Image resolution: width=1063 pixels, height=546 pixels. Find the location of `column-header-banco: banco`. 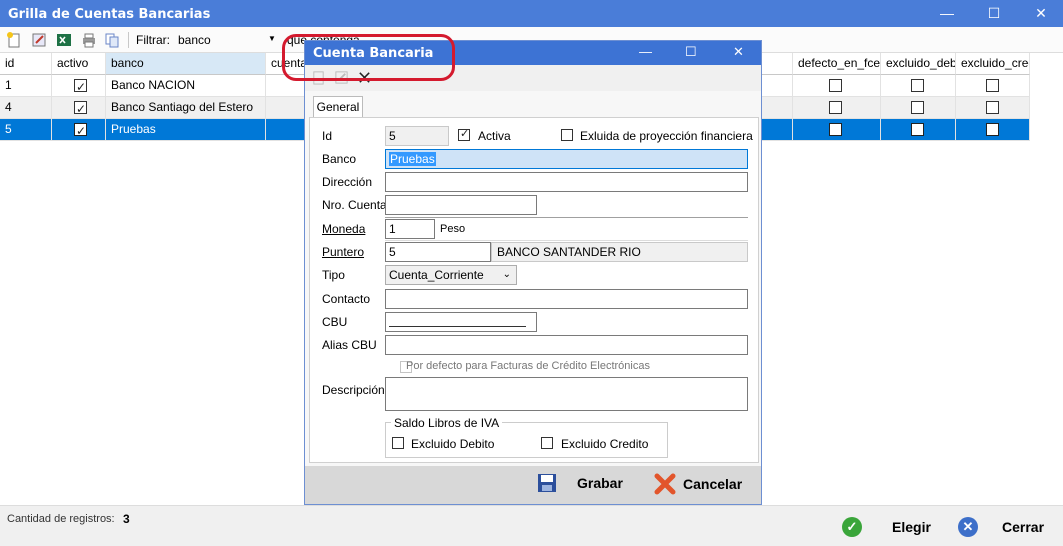

column-header-banco: banco is located at coordinates (186, 64).